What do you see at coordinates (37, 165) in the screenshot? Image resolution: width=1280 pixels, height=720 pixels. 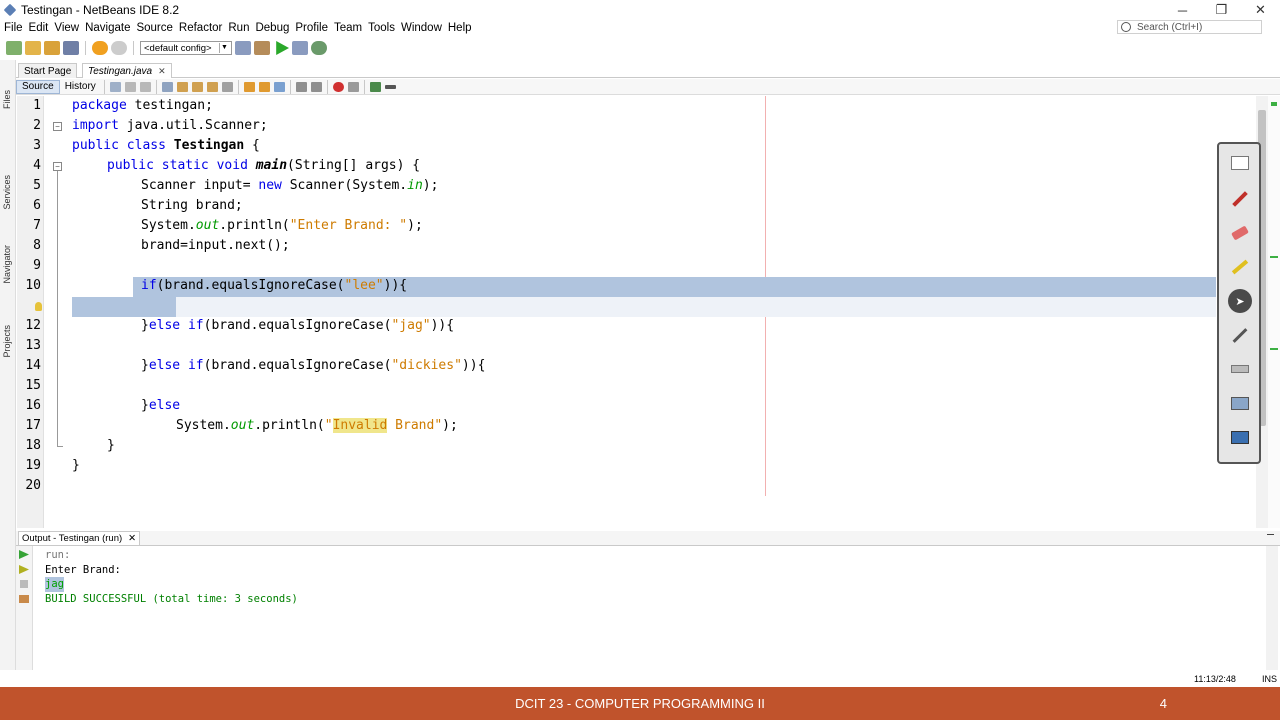 I see `line-number: 4` at bounding box center [37, 165].